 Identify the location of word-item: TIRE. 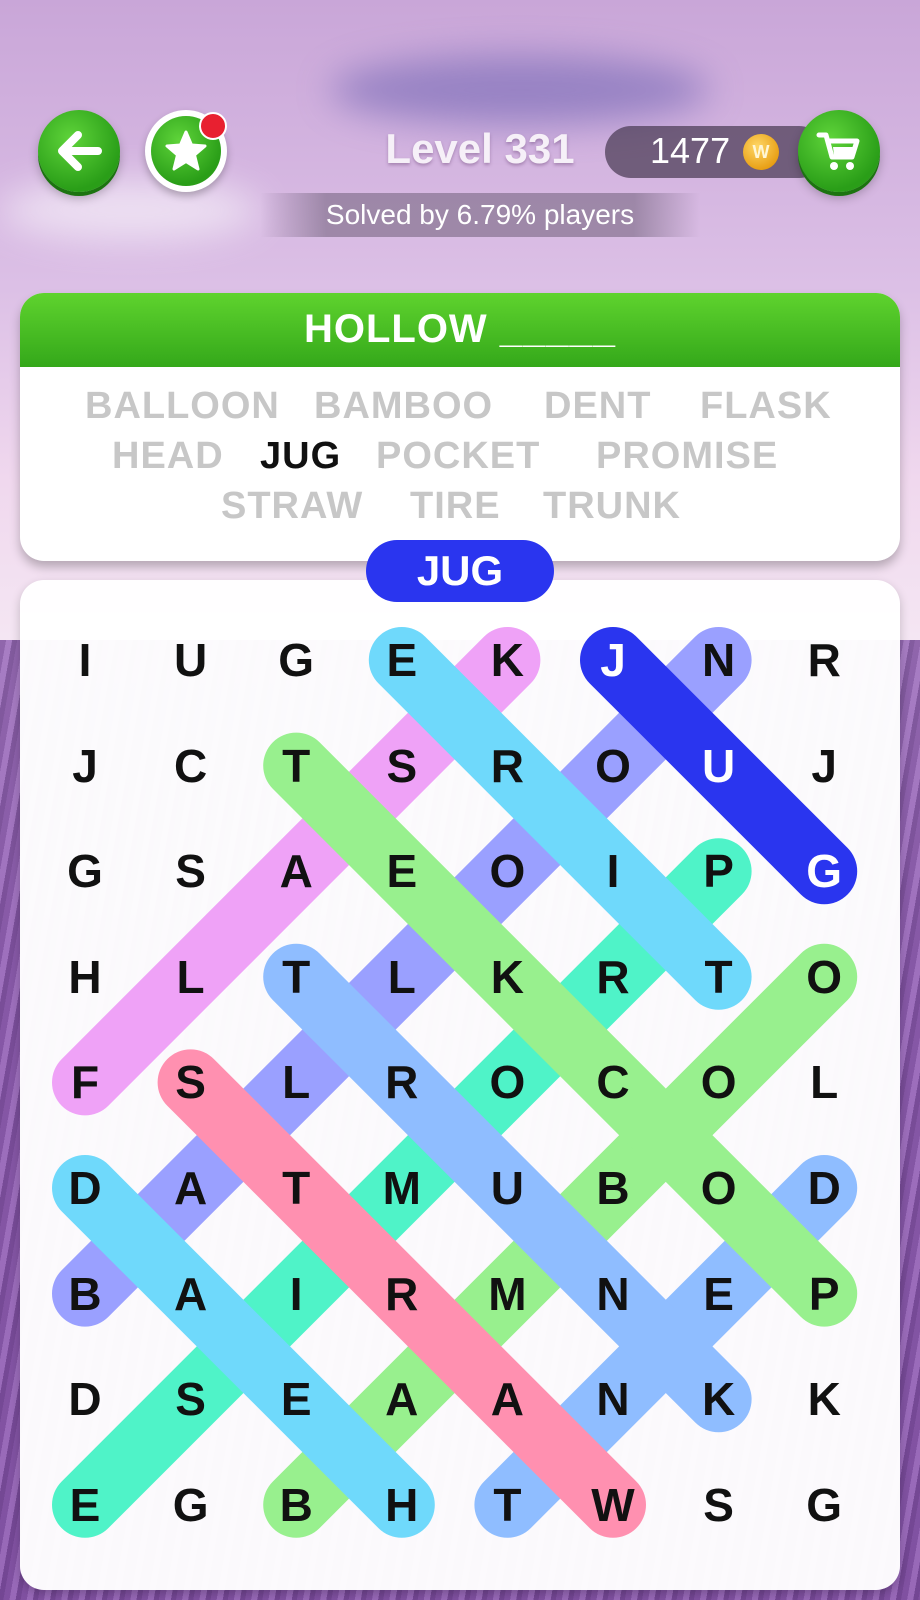
(455, 506).